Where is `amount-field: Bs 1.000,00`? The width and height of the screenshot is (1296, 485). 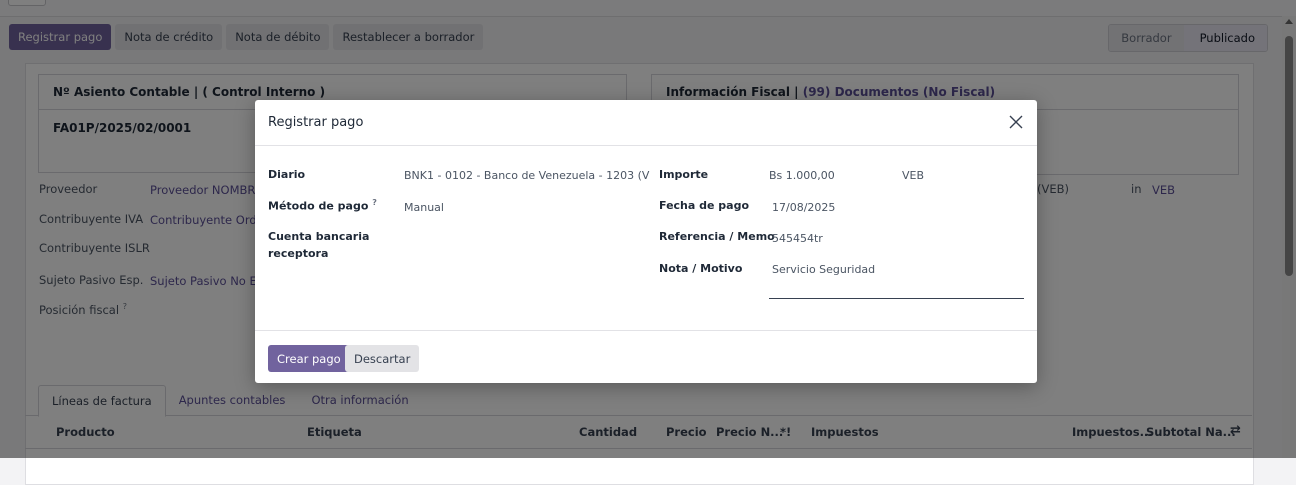 amount-field: Bs 1.000,00 is located at coordinates (802, 175).